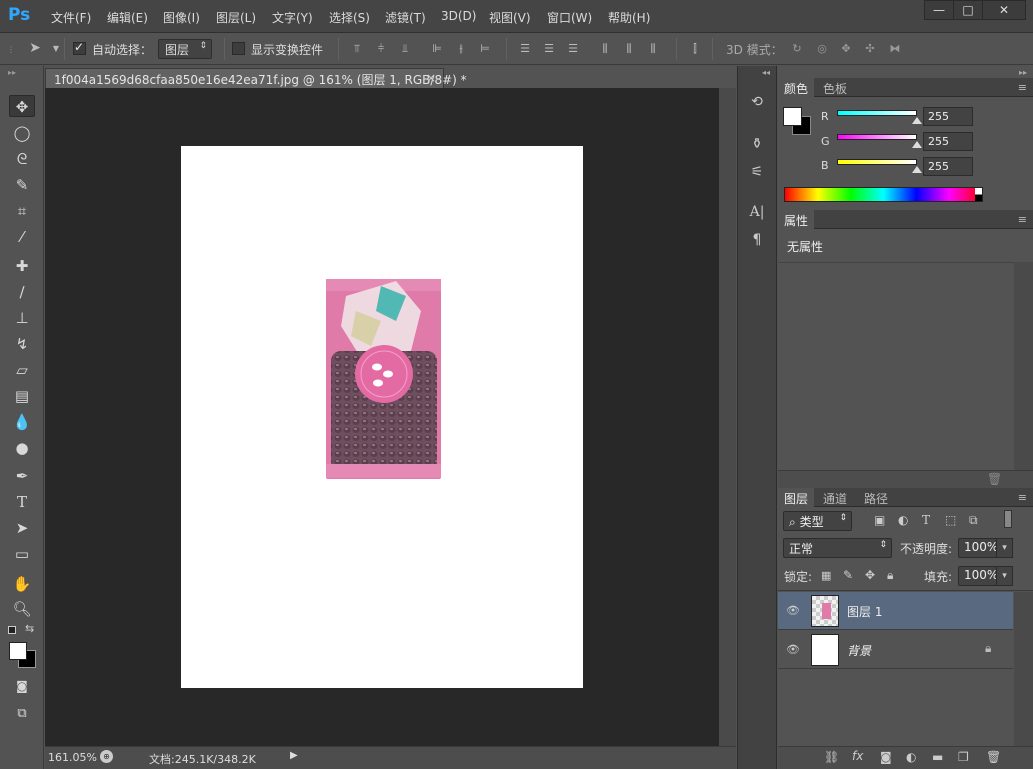  I want to click on color-panel-fg-swatch, so click(792, 116).